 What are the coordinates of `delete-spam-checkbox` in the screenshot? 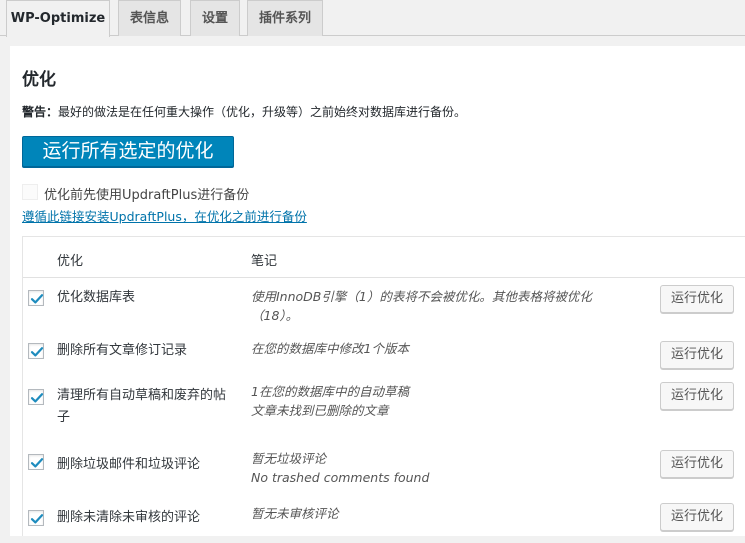 It's located at (36, 462).